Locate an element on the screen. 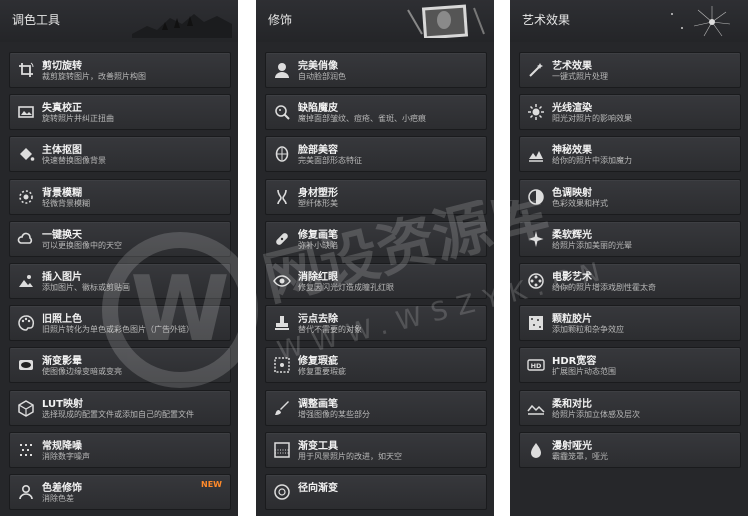  tool-title: 消除红眼 is located at coordinates (318, 277).